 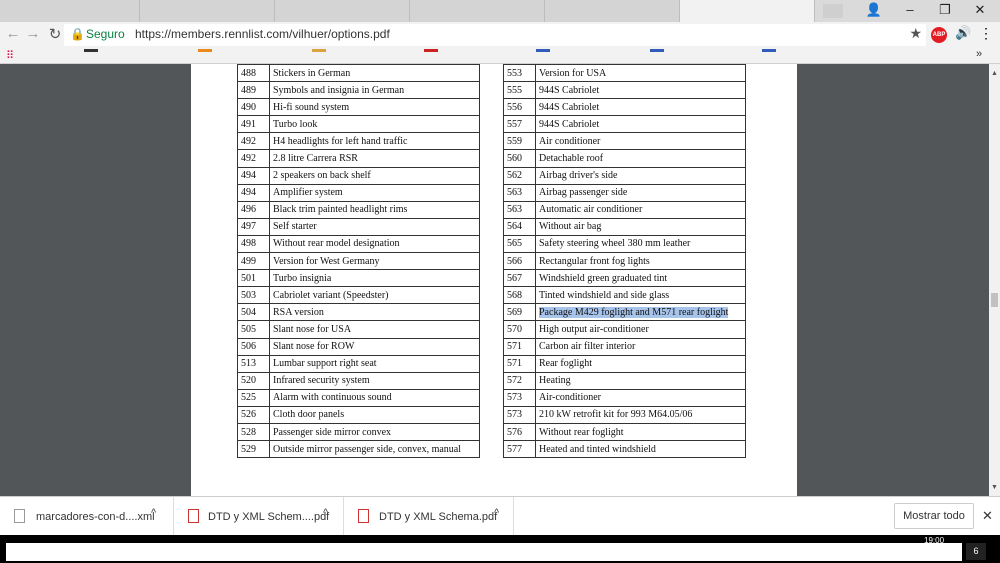 I want to click on menu-icon: ⋮, so click(x=986, y=33).